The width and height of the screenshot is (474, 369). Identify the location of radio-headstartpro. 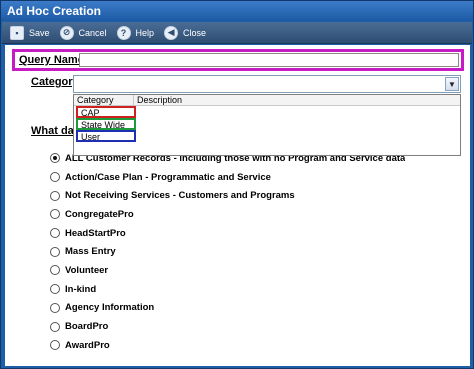
(55, 233).